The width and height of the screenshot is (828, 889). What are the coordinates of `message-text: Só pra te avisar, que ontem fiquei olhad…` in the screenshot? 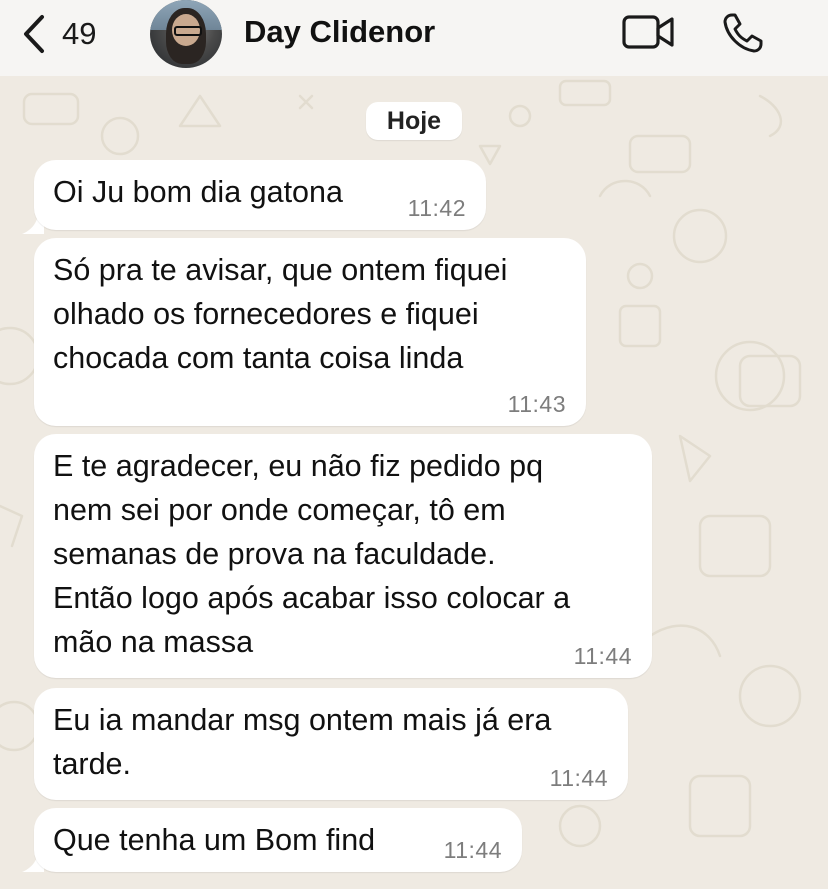 It's located at (280, 314).